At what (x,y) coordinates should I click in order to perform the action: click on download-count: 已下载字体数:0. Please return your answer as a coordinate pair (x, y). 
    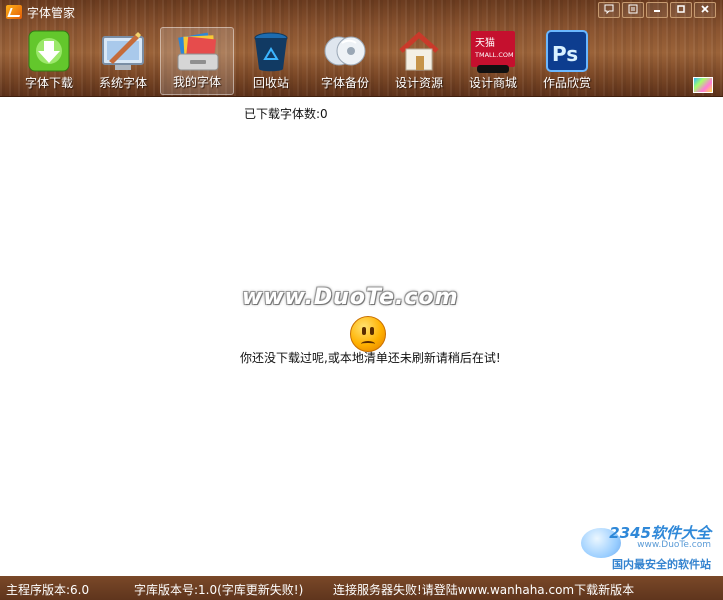
    Looking at the image, I should click on (286, 114).